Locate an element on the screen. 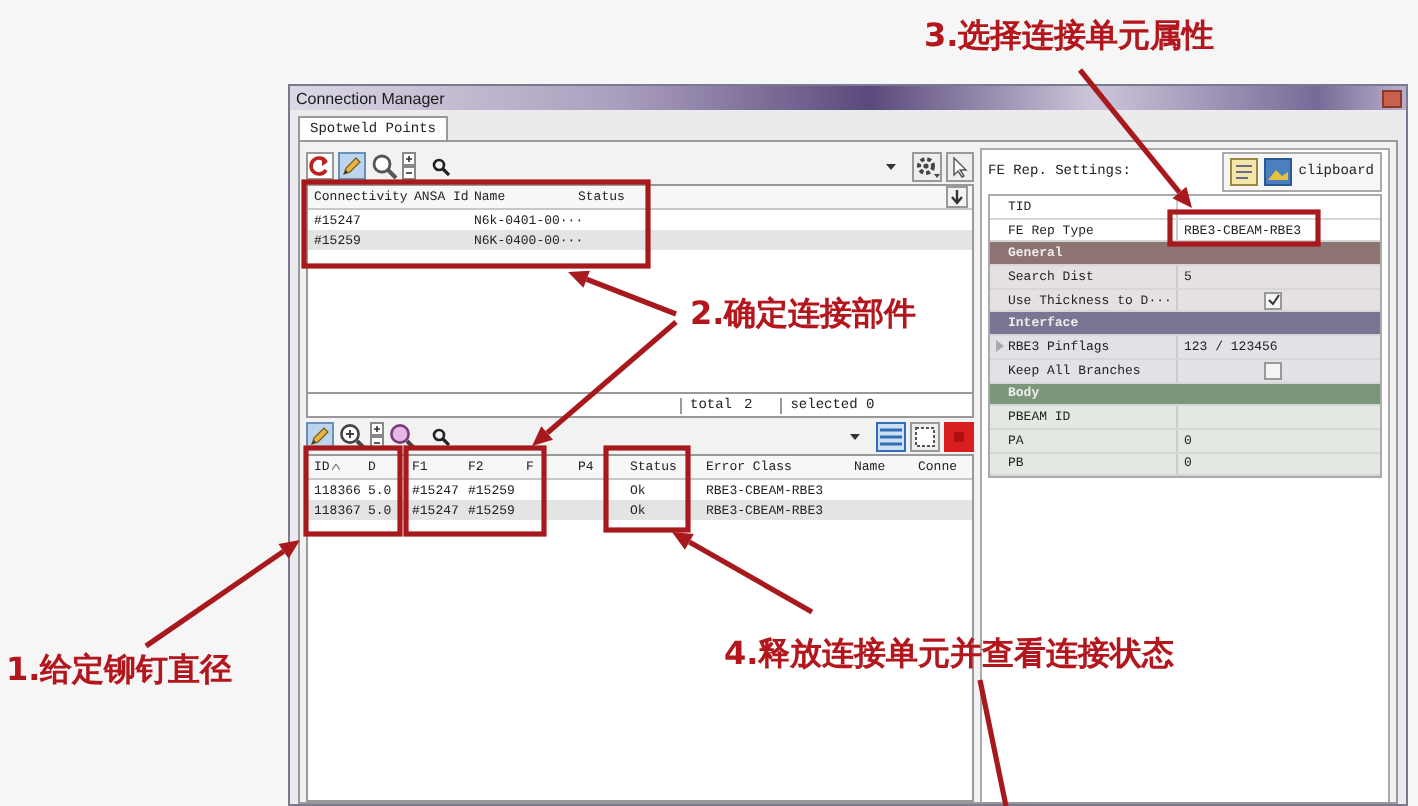 This screenshot has height=806, width=1418. callout-text: 3.选择连接单元属性 is located at coordinates (1069, 36).